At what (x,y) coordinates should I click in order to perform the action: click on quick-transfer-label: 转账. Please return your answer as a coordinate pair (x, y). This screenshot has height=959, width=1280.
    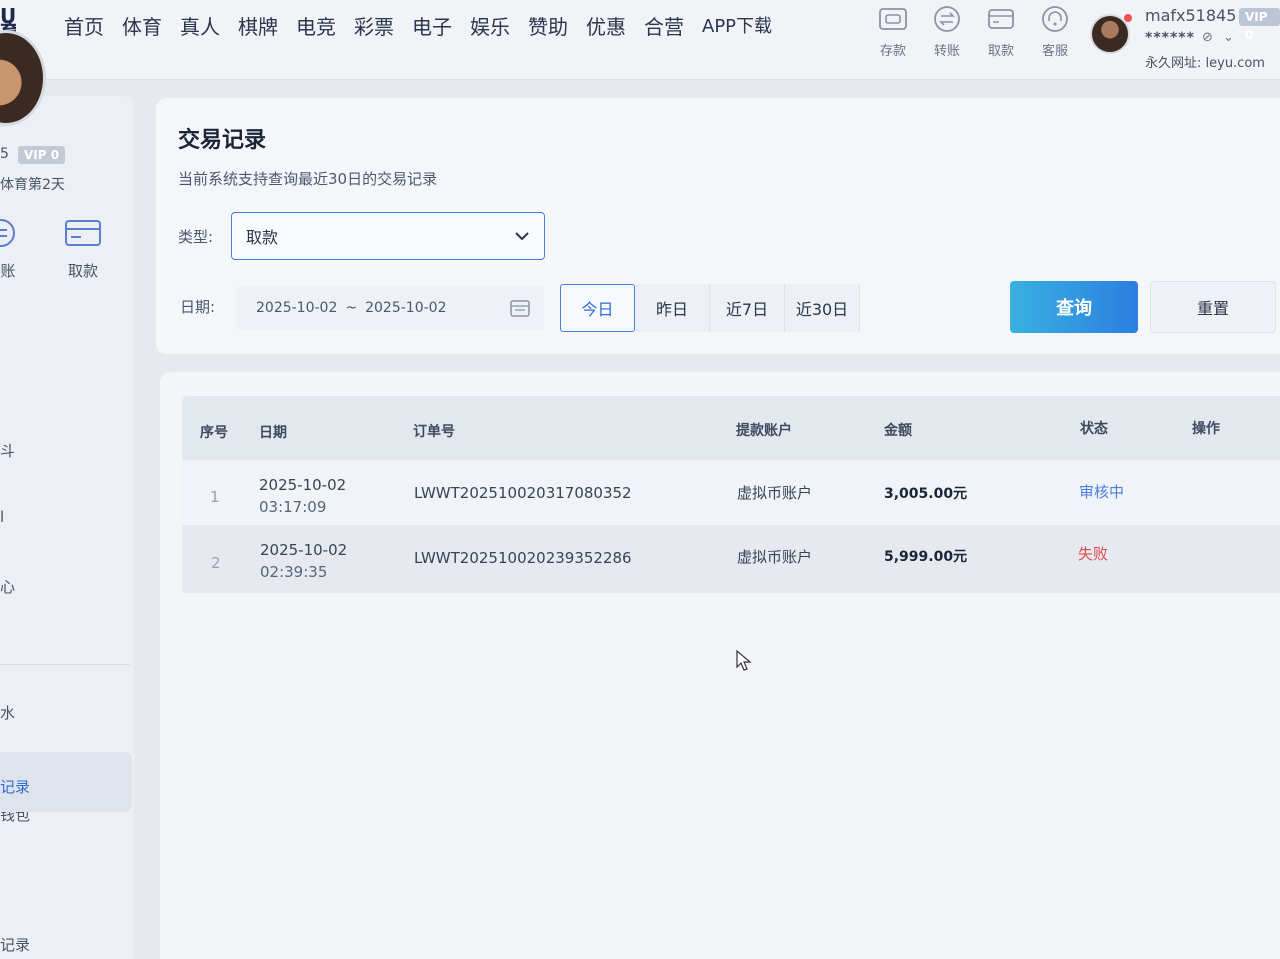
    Looking at the image, I should click on (946, 51).